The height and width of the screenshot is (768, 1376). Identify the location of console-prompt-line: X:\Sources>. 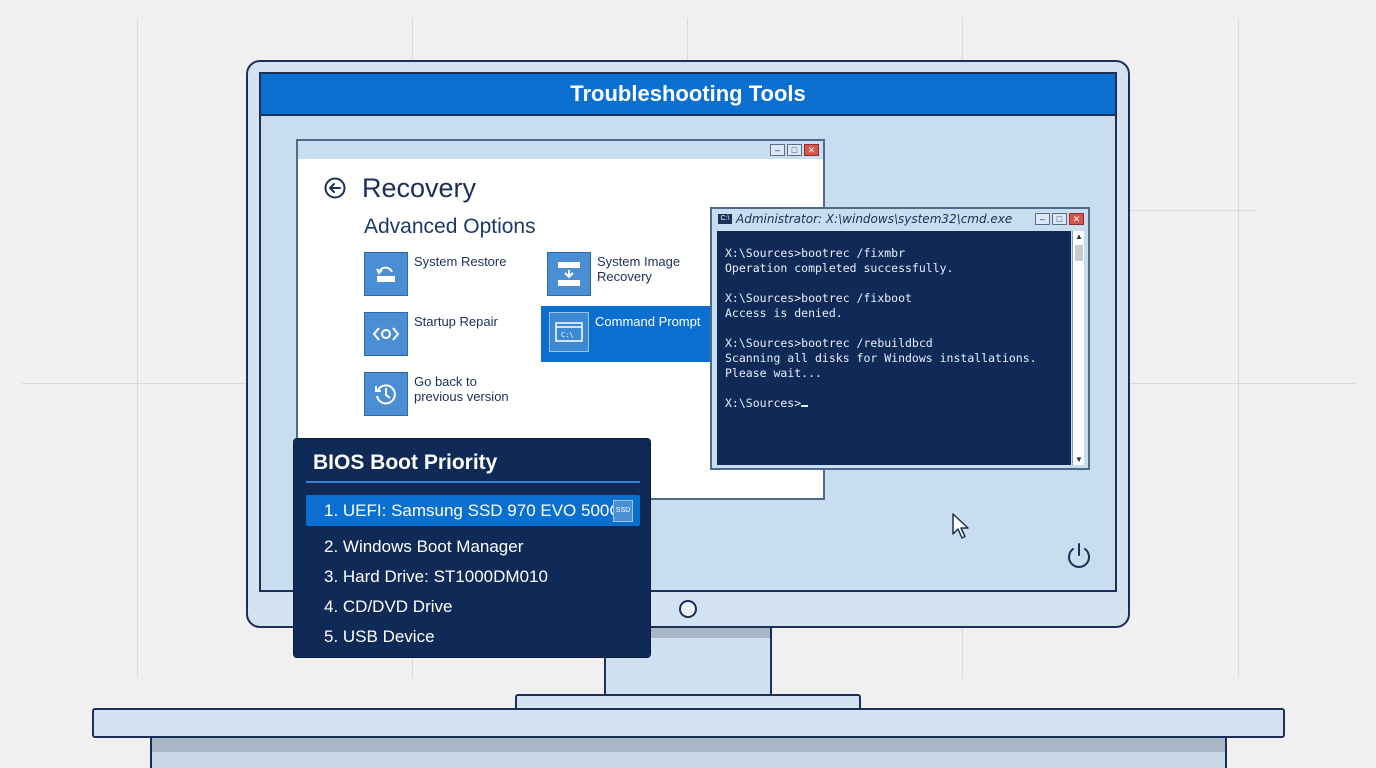
(894, 403).